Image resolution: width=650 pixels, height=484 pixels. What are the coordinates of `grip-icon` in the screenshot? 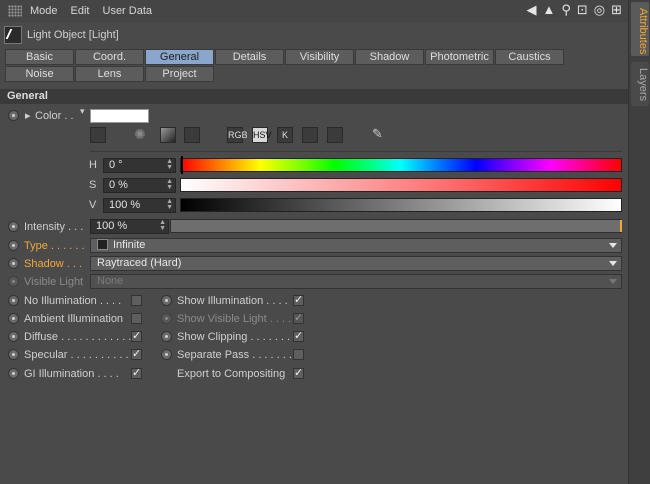 It's located at (15, 11).